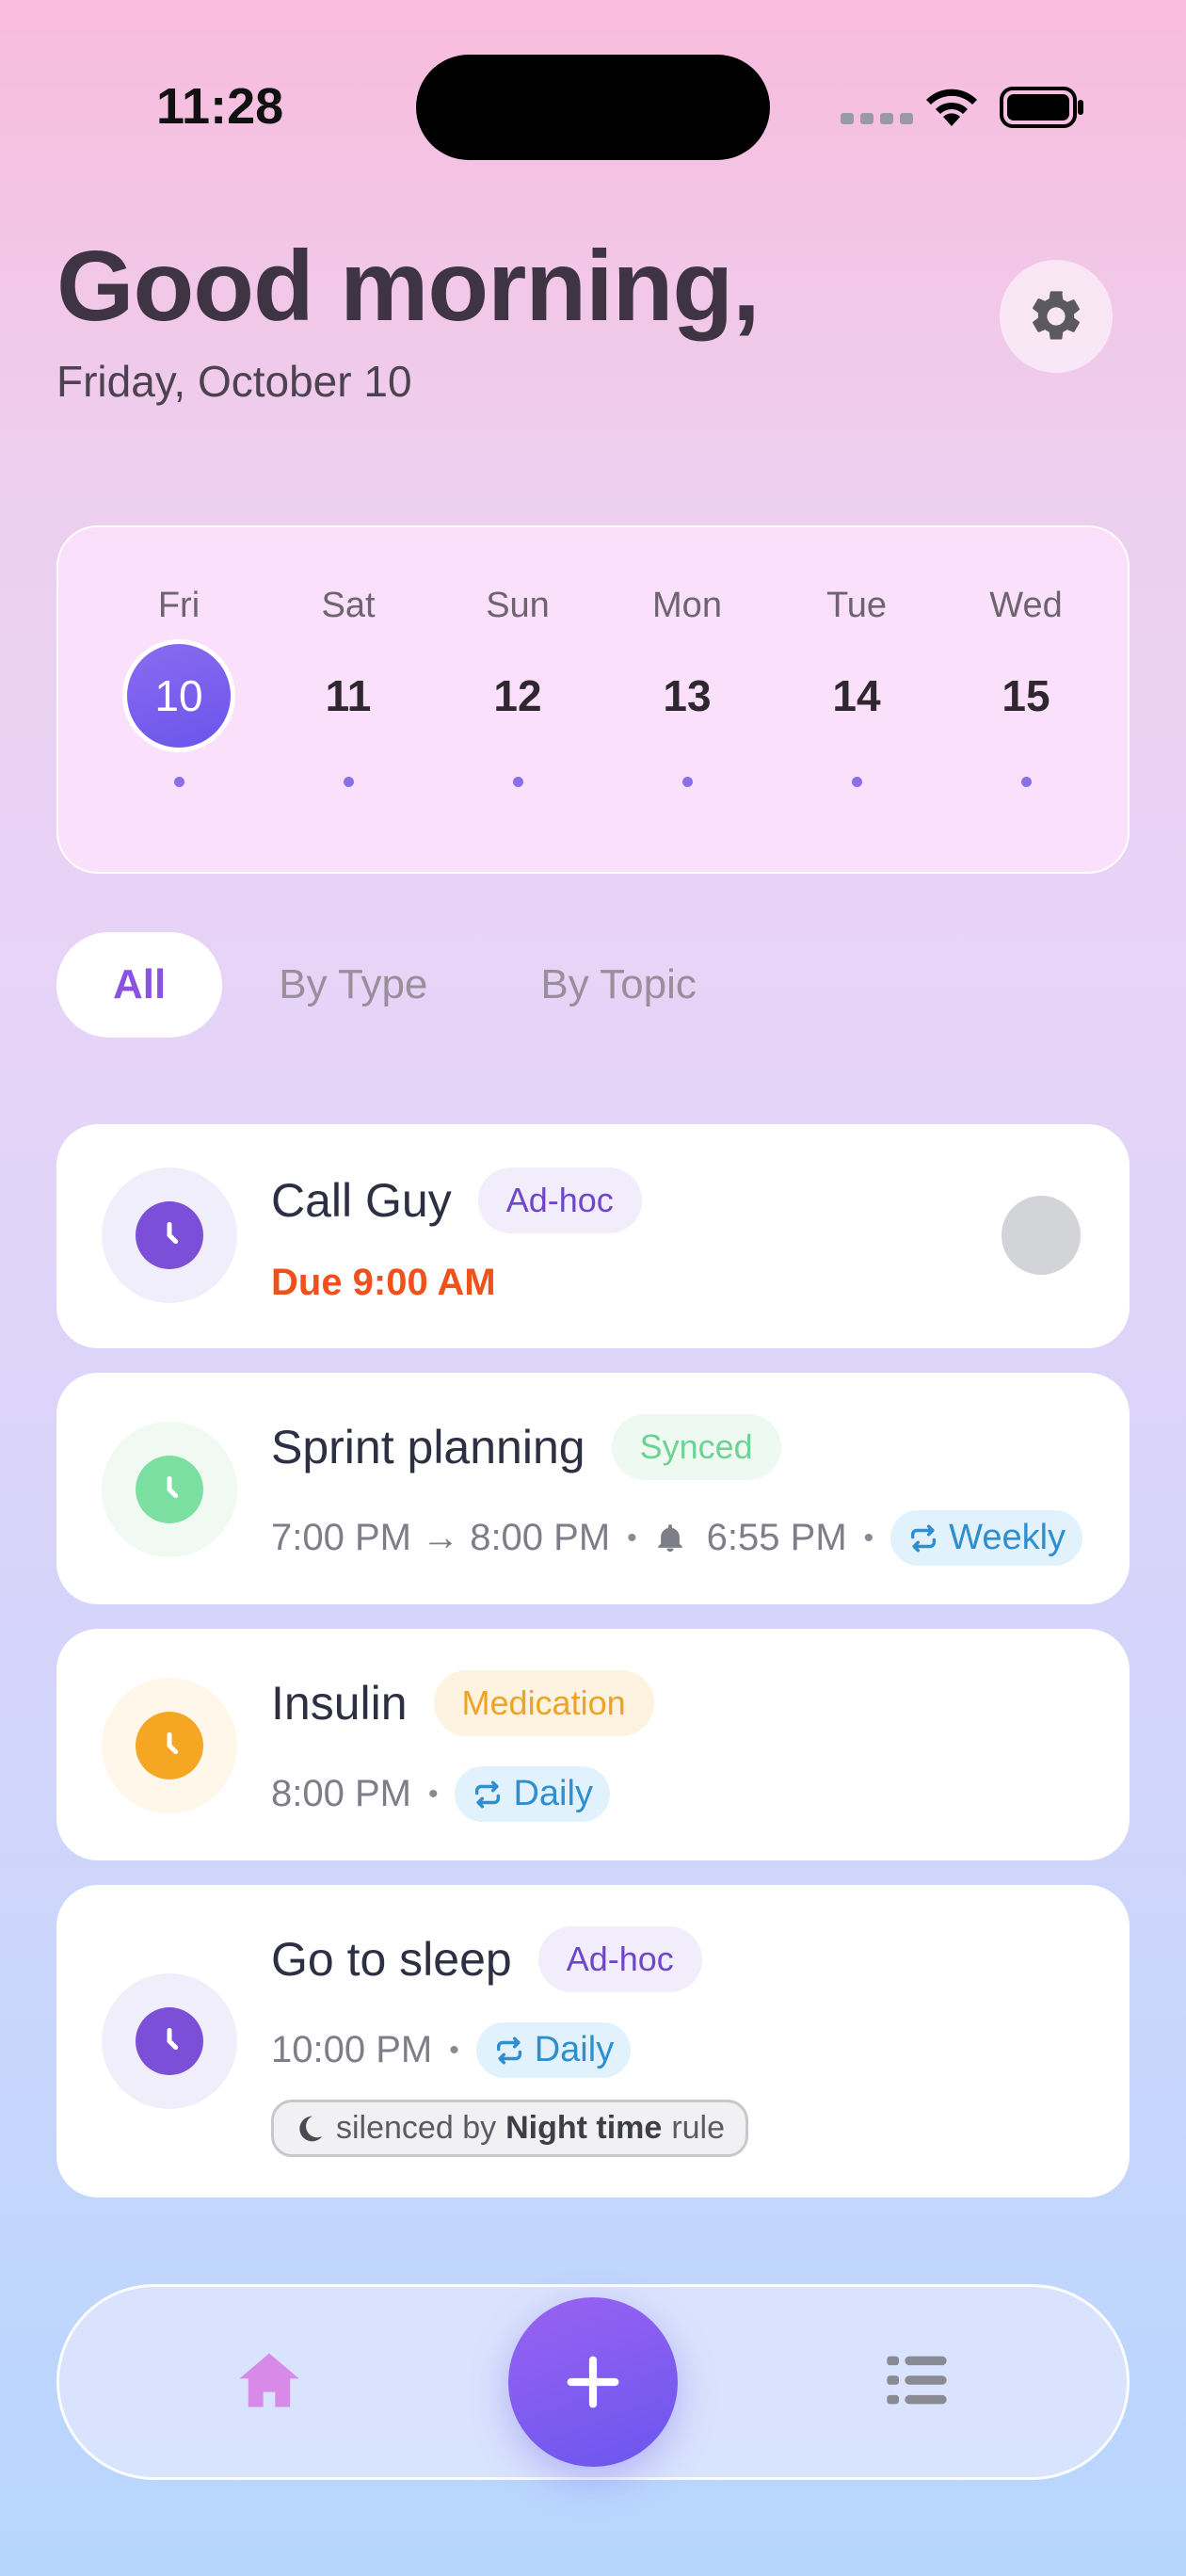 This screenshot has height=2576, width=1186. What do you see at coordinates (877, 118) in the screenshot?
I see `cellular-signal-icon` at bounding box center [877, 118].